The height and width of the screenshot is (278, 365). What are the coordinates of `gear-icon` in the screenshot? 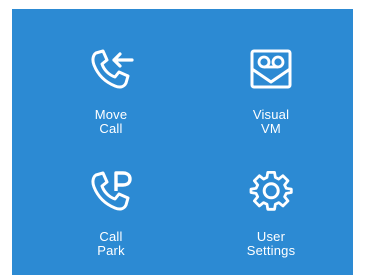 It's located at (271, 191).